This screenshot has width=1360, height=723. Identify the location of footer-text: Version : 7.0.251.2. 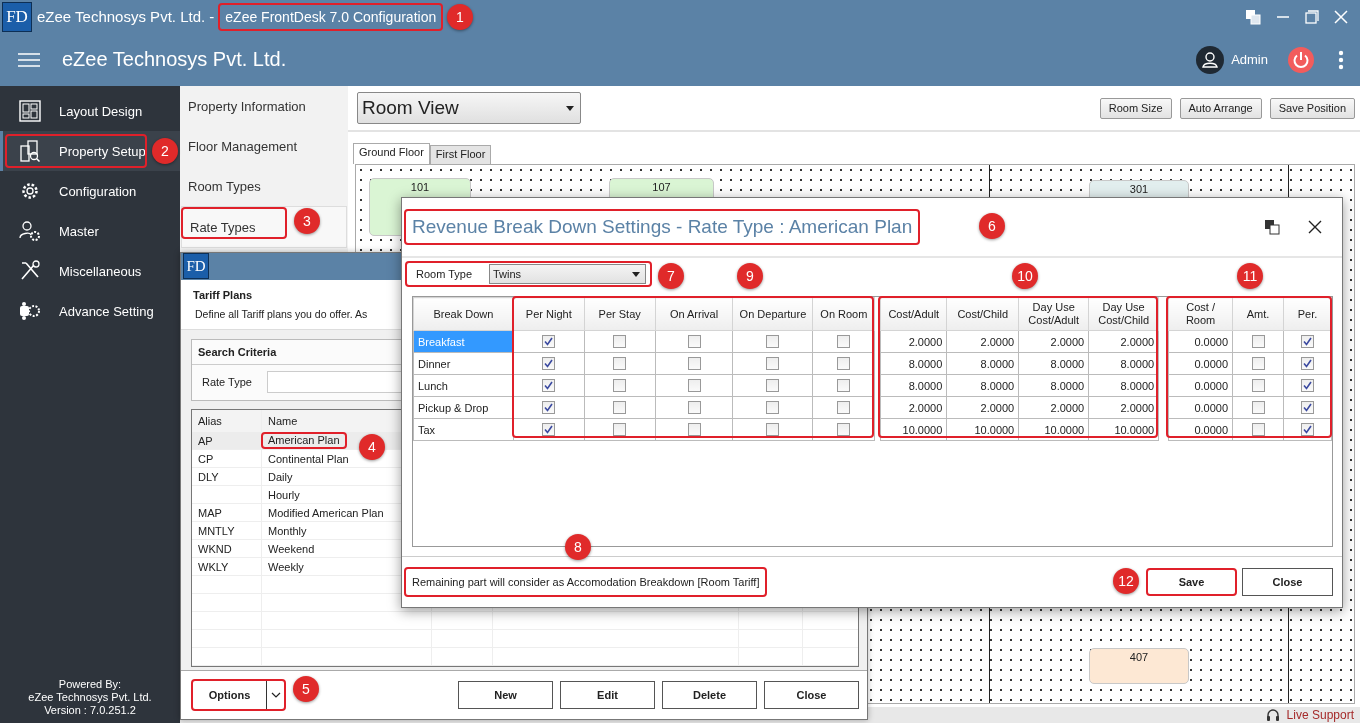
(90, 710).